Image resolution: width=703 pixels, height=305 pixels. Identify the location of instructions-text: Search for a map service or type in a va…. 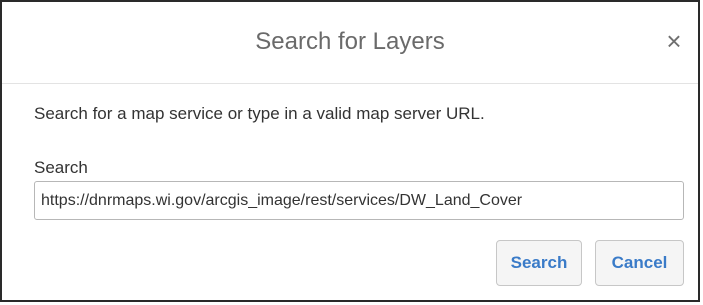
(259, 113).